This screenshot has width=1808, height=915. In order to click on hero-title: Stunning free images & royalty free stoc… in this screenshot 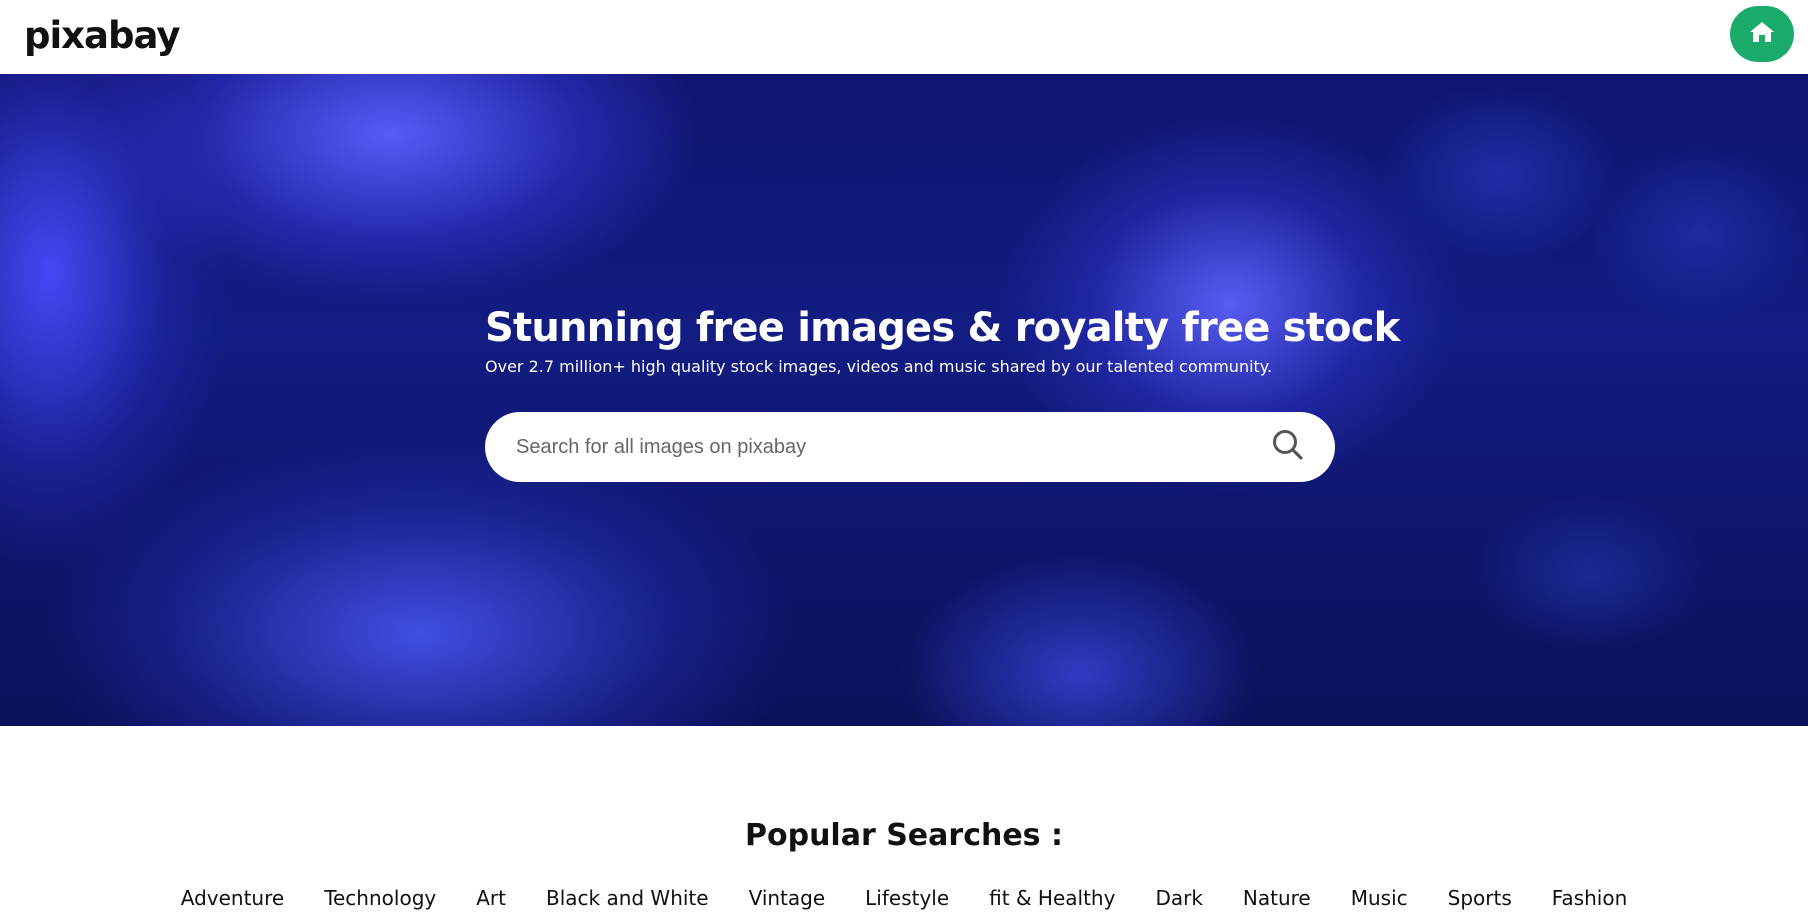, I will do `click(942, 328)`.